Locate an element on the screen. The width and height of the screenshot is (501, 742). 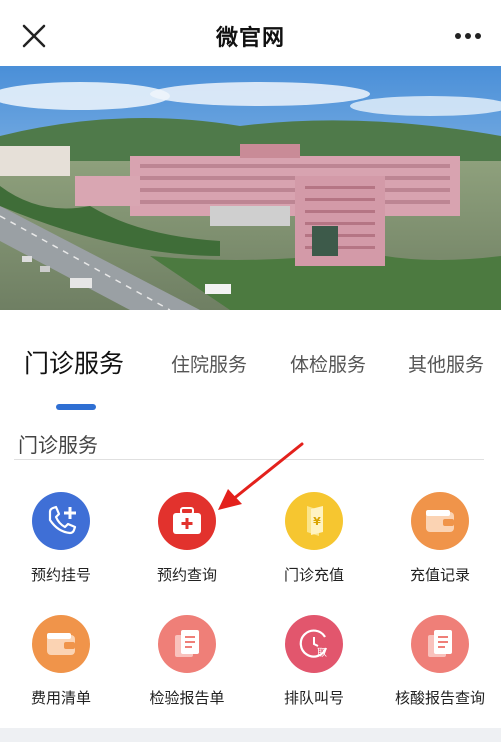
service-label: 费用清单 is located at coordinates (60, 698).